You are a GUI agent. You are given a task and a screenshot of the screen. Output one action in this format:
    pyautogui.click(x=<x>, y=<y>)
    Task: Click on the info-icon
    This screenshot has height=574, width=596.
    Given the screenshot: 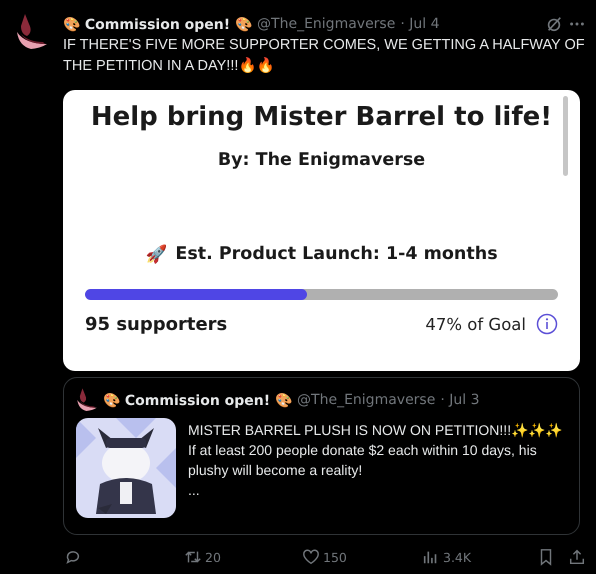 What is the action you would take?
    pyautogui.click(x=547, y=324)
    